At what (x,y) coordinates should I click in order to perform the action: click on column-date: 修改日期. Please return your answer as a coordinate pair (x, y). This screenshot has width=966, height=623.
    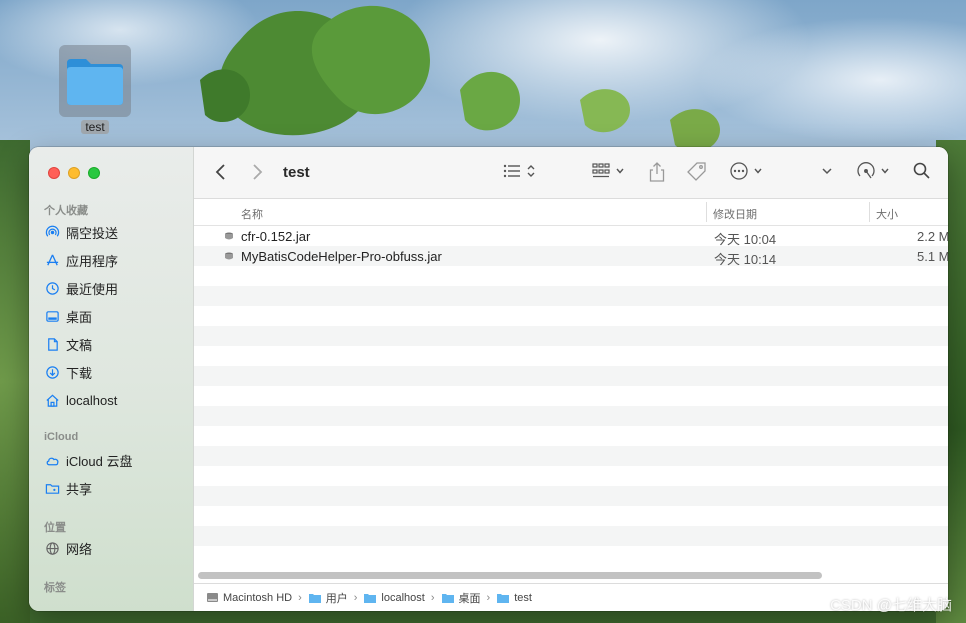
    Looking at the image, I should click on (735, 214).